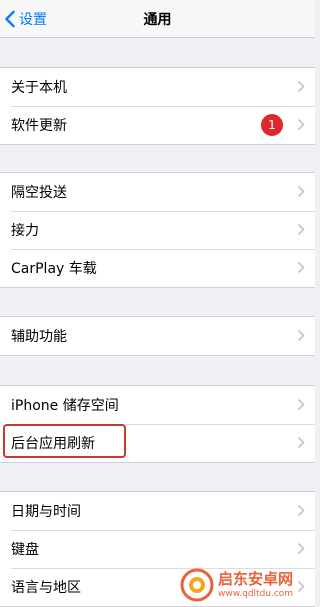  Describe the element at coordinates (197, 584) in the screenshot. I see `watermark-logo-icon` at that location.